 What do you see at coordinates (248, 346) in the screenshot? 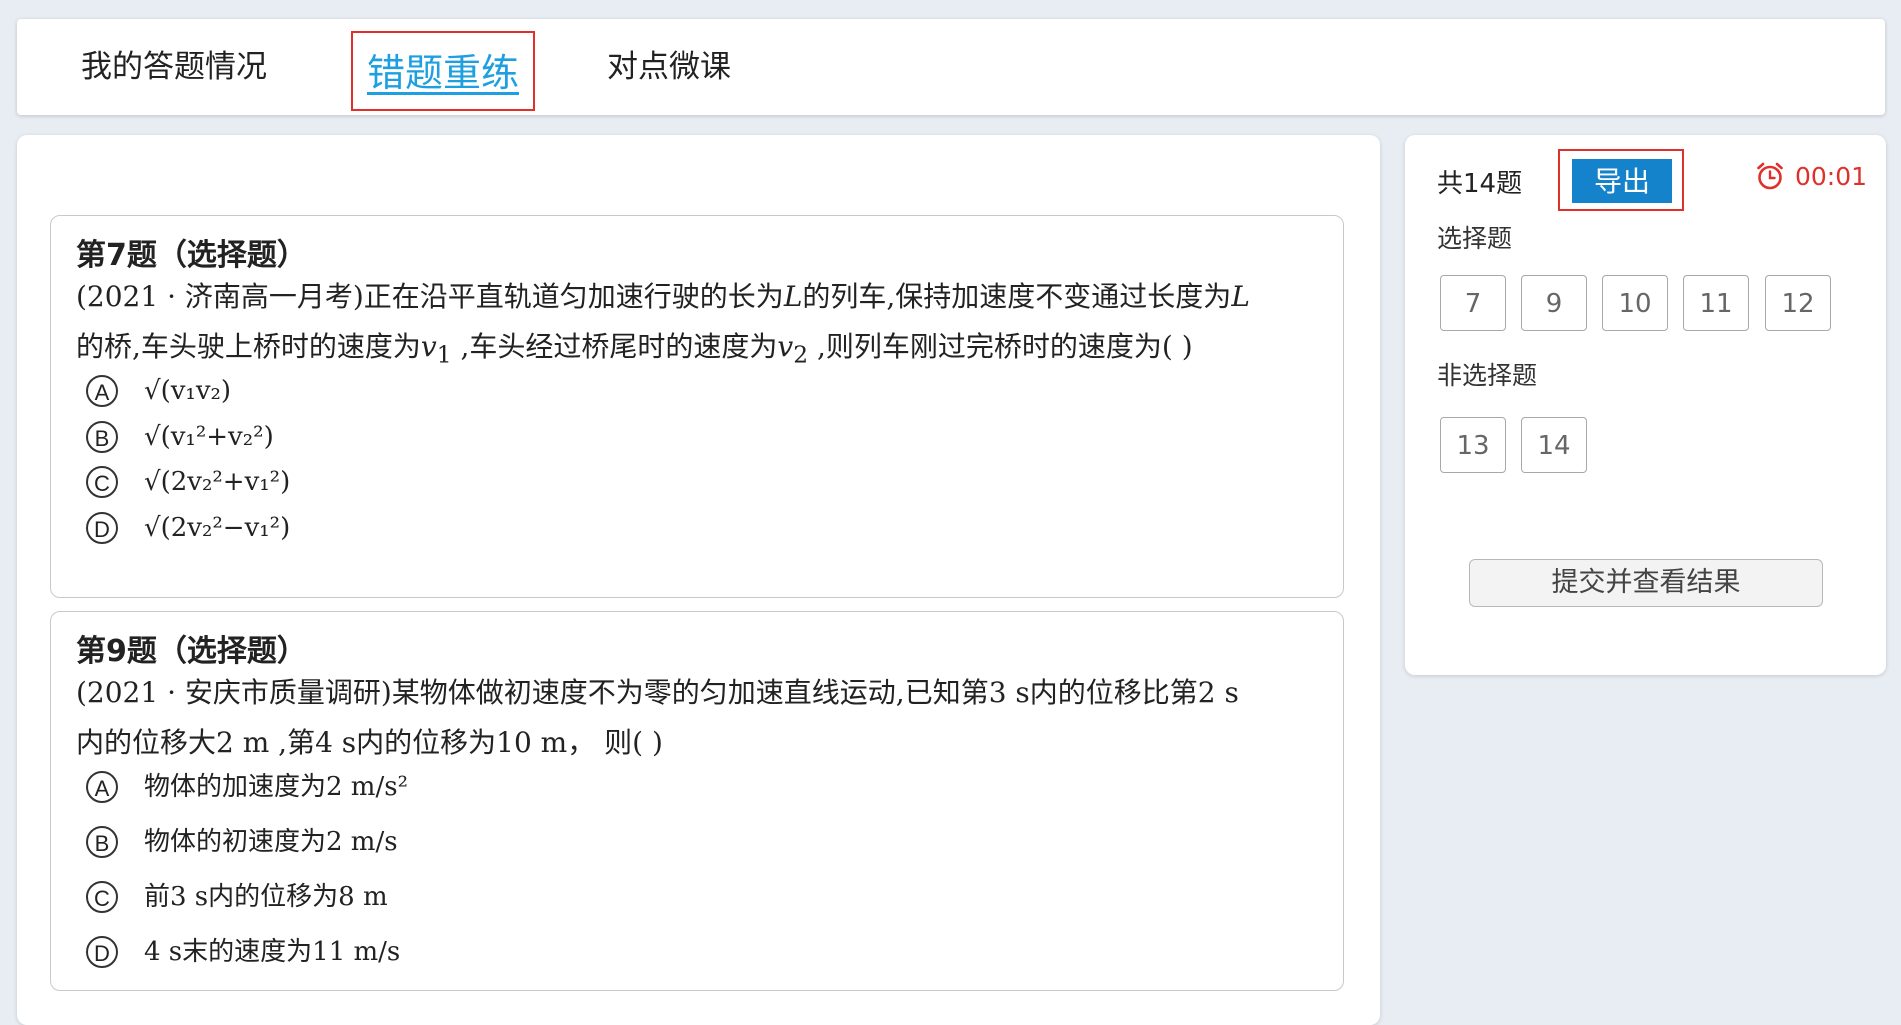
I see `question-text-part: 的桥,车头驶上桥时的速度为` at bounding box center [248, 346].